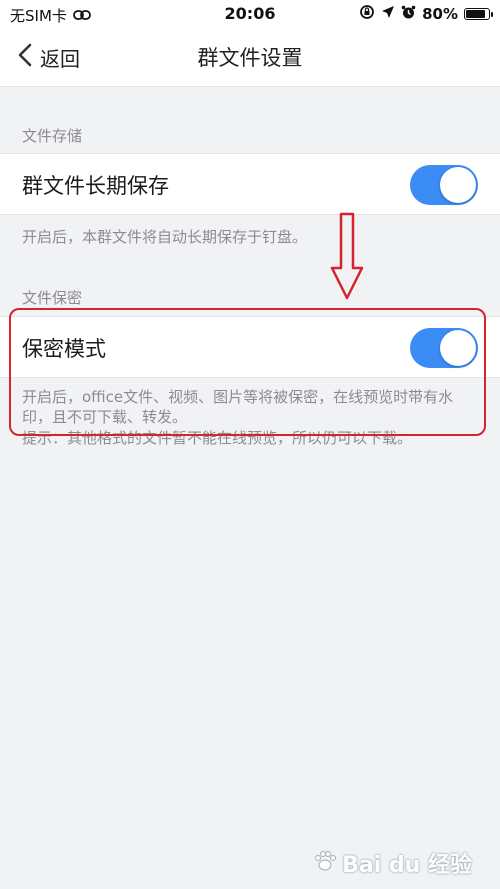 Image resolution: width=500 pixels, height=889 pixels. What do you see at coordinates (165, 237) in the screenshot?
I see `long-term-save-description: 开启后，本群文件将自动长期保存于钉盘。` at bounding box center [165, 237].